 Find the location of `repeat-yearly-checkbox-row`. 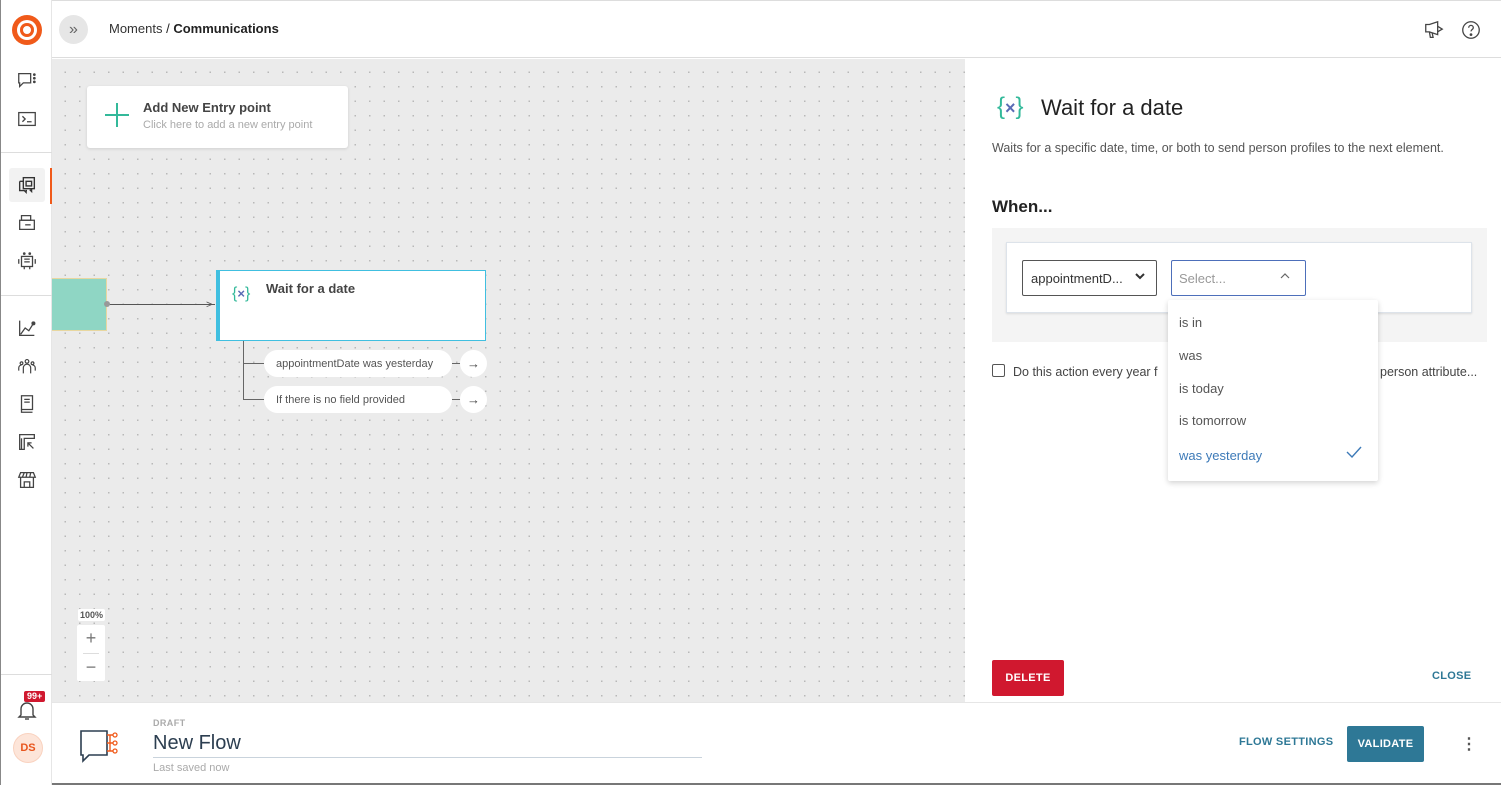

repeat-yearly-checkbox-row is located at coordinates (1002, 370).